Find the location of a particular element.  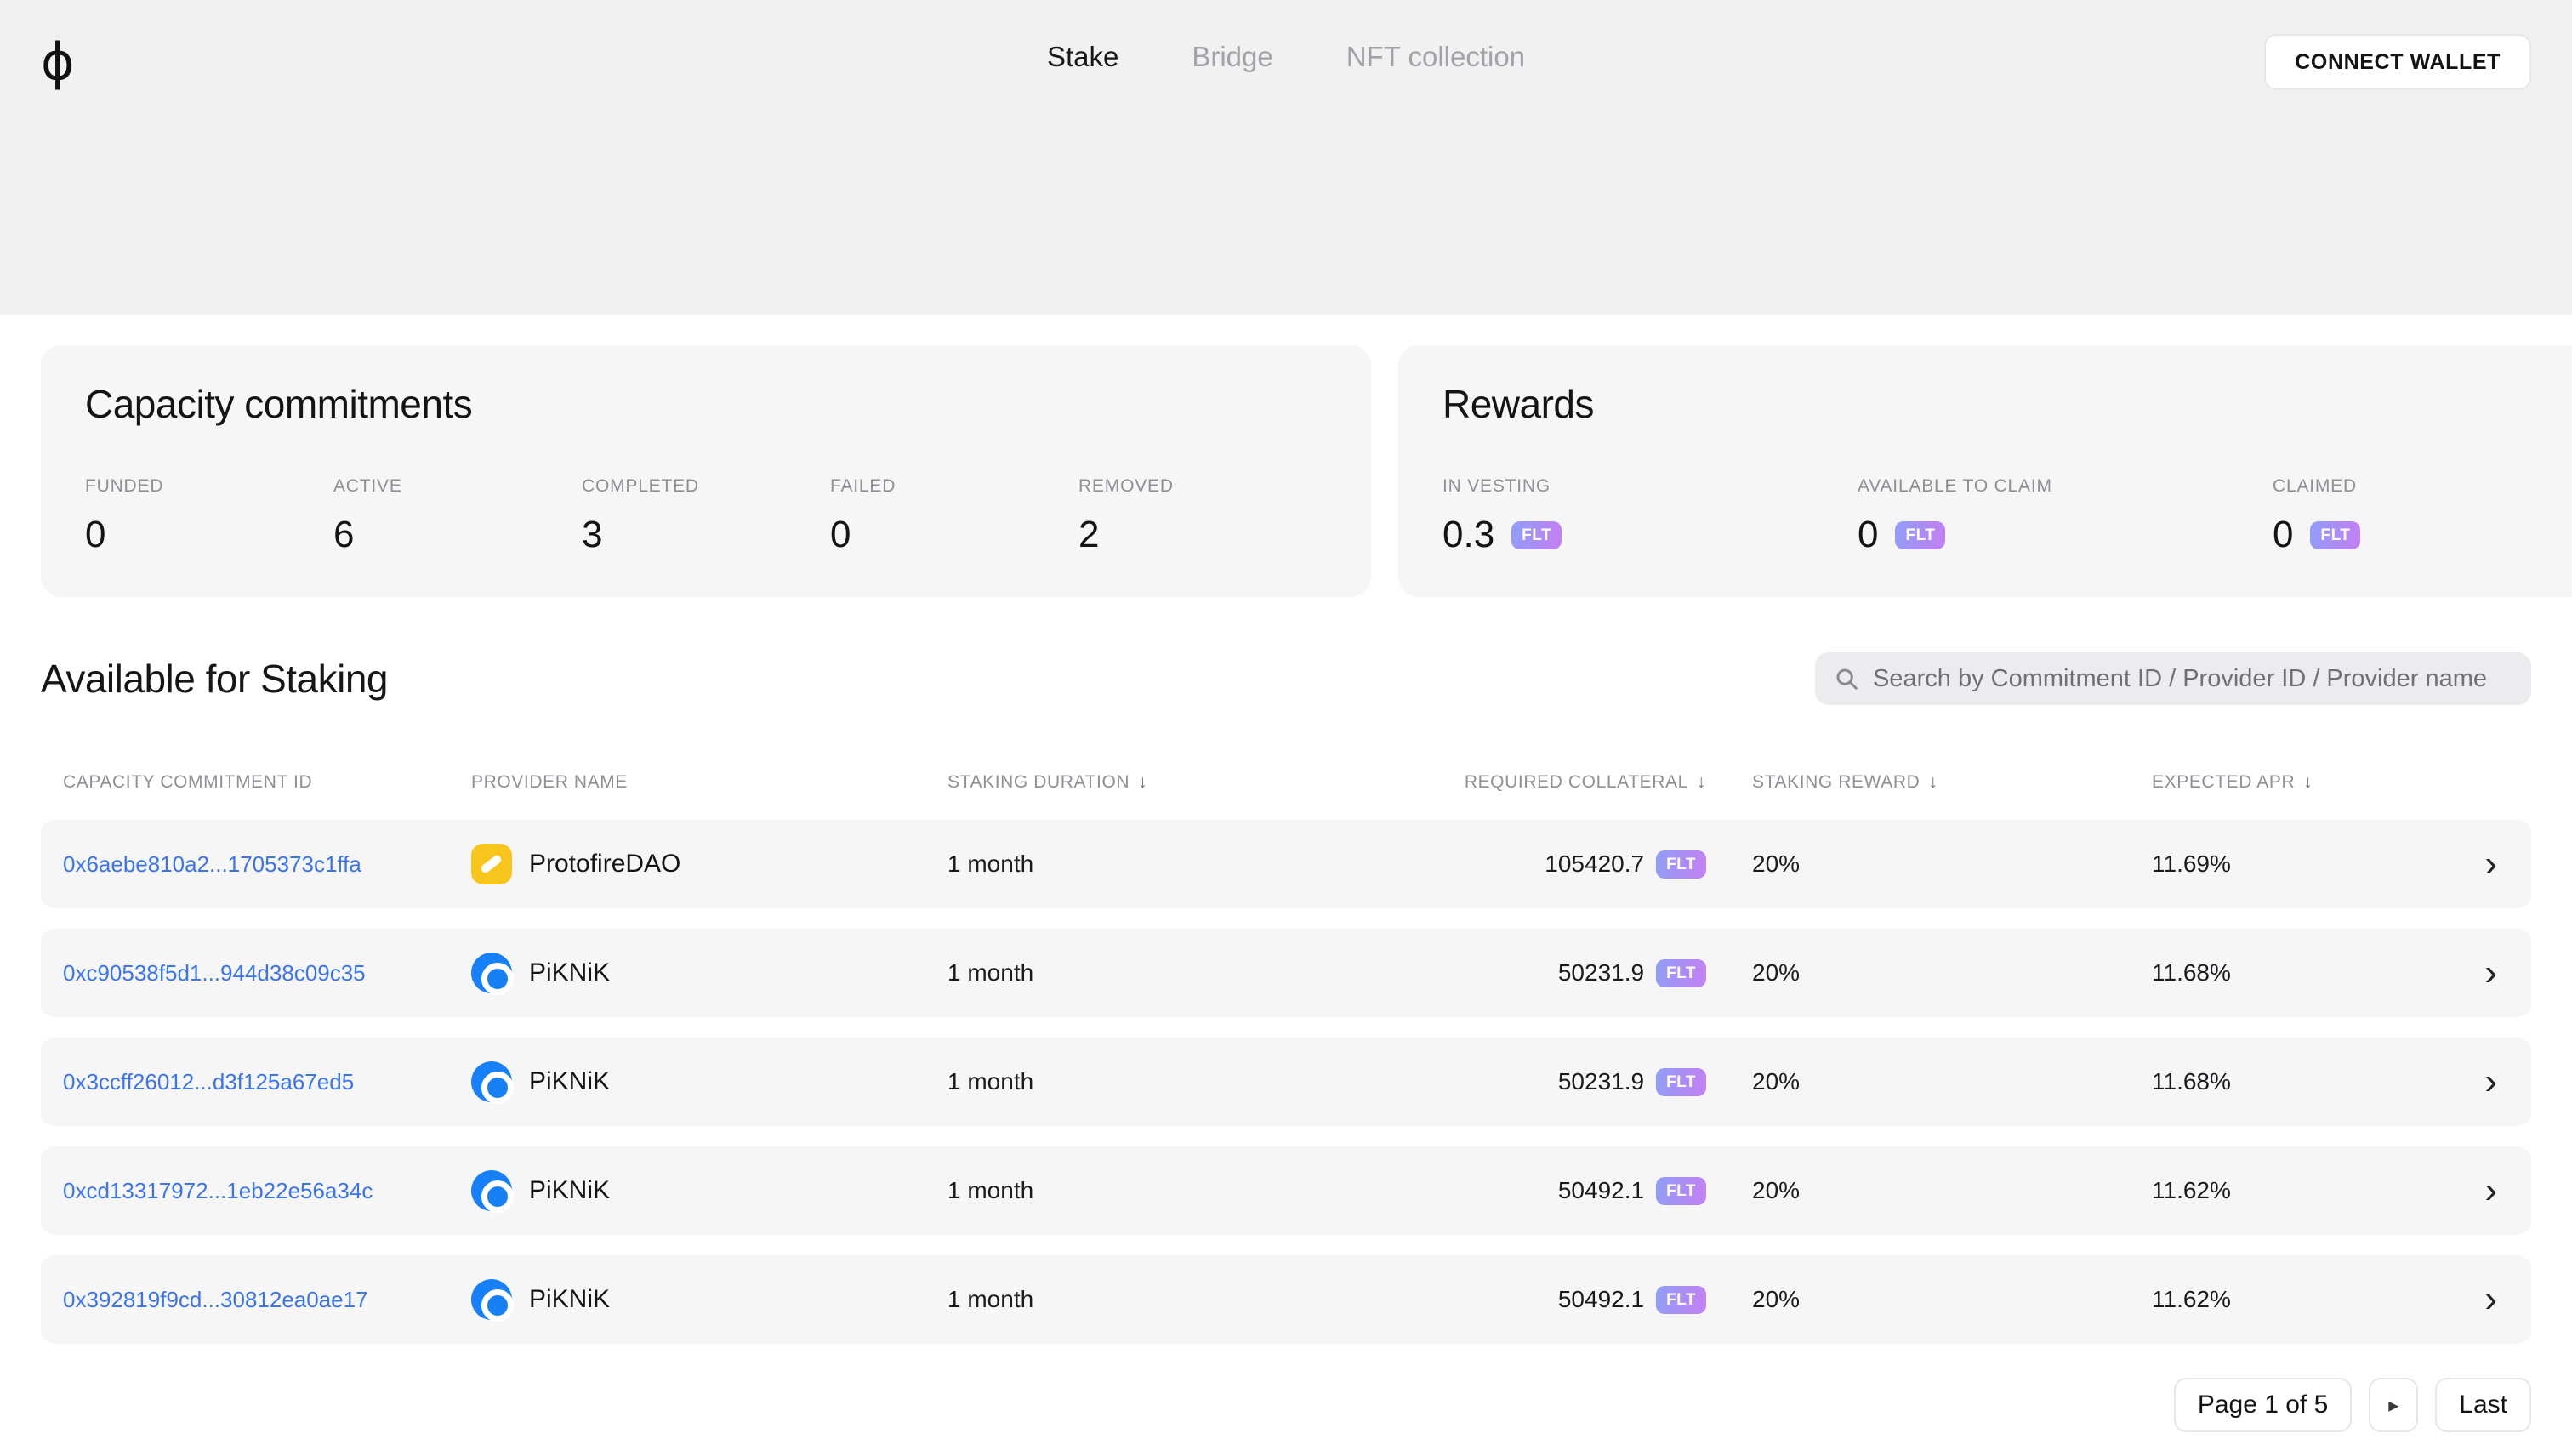

search-icon is located at coordinates (1847, 679).